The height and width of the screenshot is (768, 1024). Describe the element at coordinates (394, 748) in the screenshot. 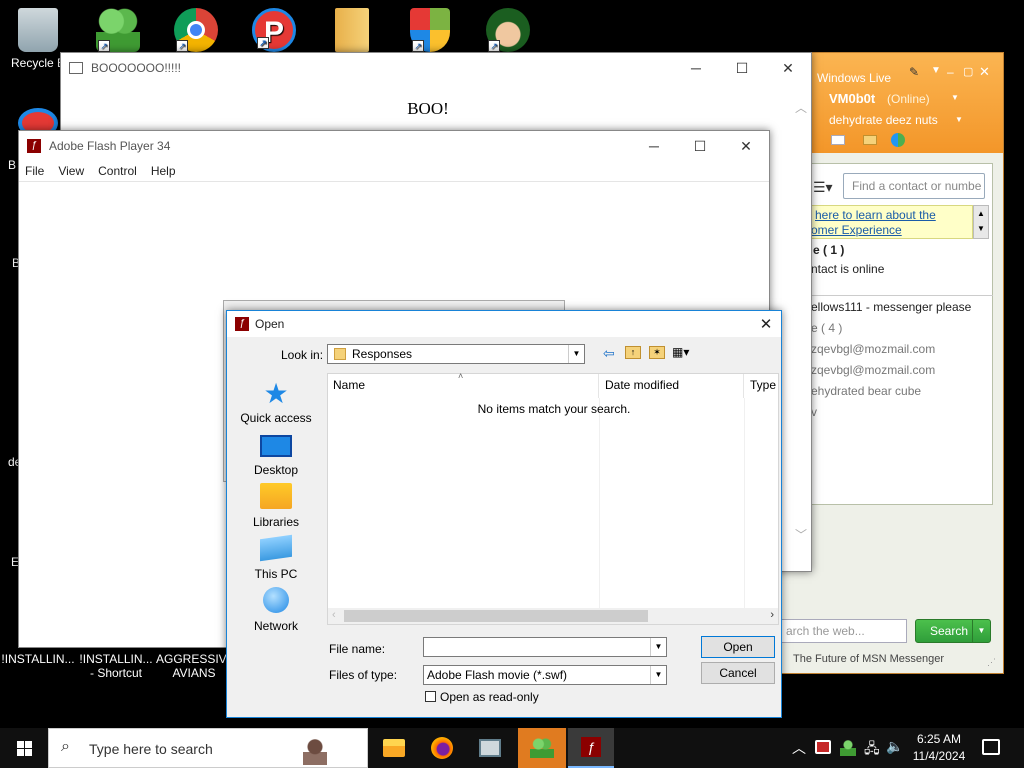

I see `taskbar-file-explorer` at that location.